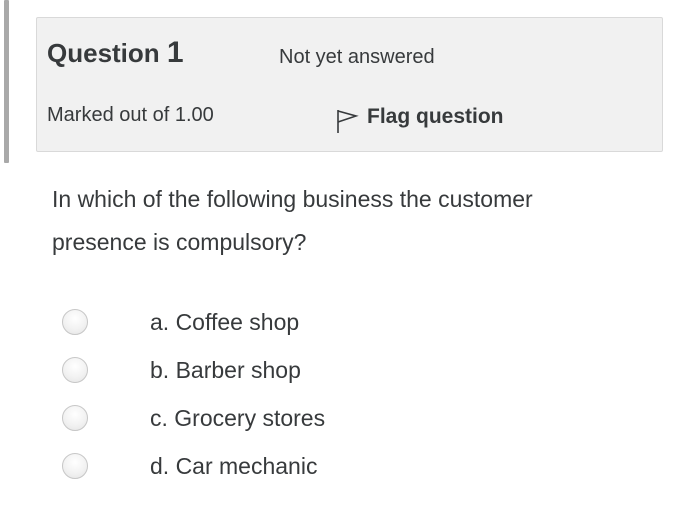 This screenshot has width=700, height=518. I want to click on answer-option-a: a. Coffee shop, so click(222, 322).